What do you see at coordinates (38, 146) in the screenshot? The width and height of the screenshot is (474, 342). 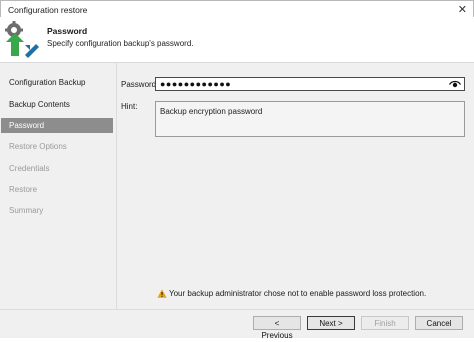 I see `step-restore-options: Restore Options` at bounding box center [38, 146].